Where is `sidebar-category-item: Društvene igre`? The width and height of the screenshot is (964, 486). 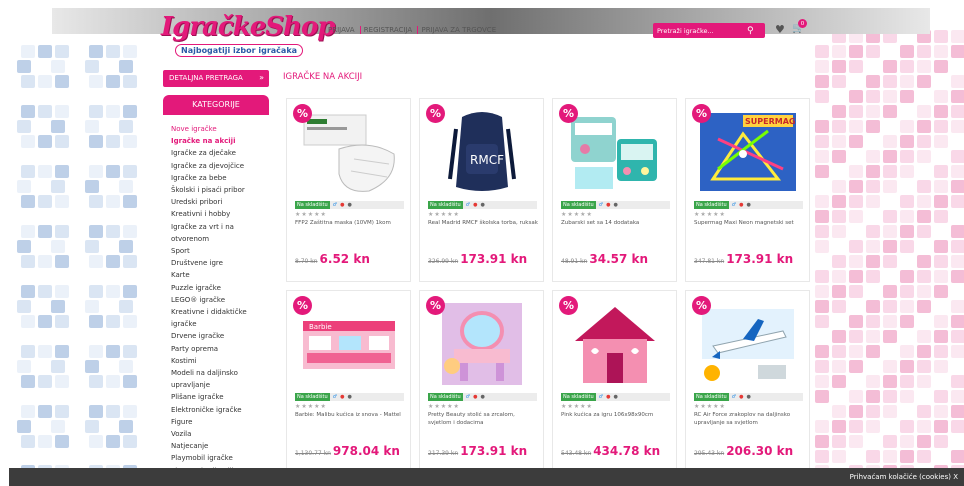 sidebar-category-item: Društvene igre is located at coordinates (216, 263).